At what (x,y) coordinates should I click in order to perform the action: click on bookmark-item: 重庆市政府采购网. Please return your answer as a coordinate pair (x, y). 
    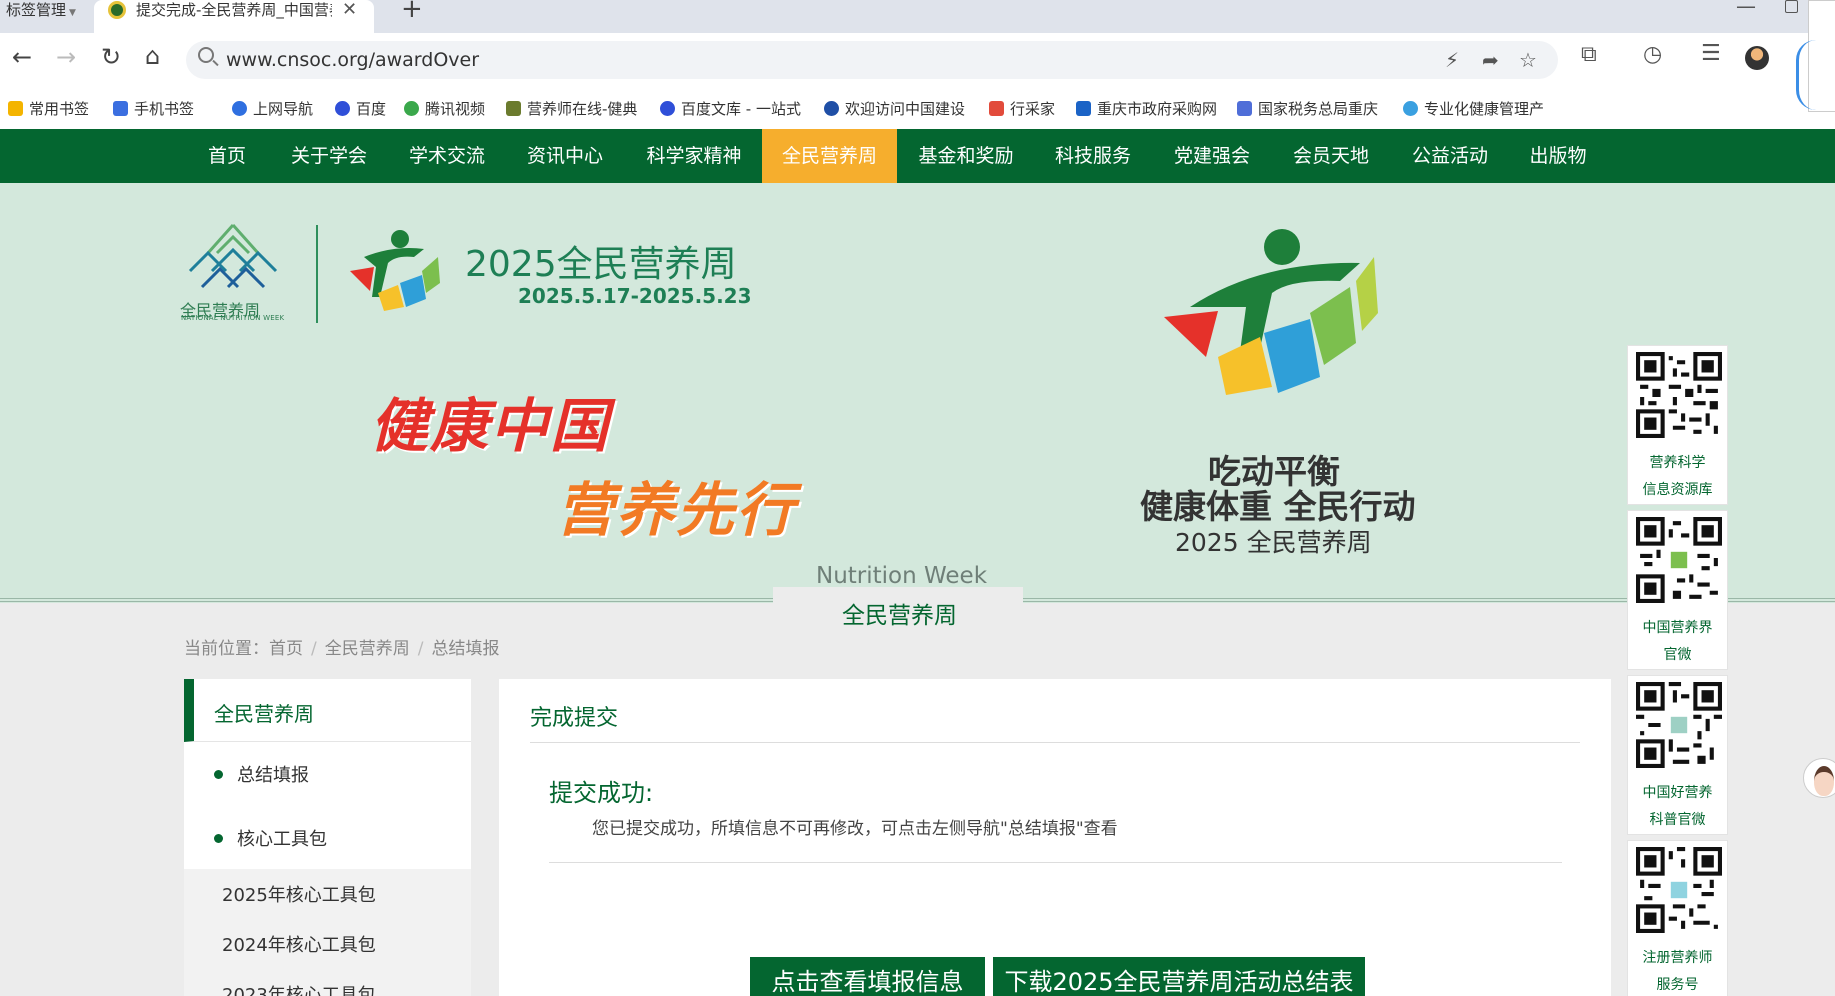
    Looking at the image, I should click on (1146, 108).